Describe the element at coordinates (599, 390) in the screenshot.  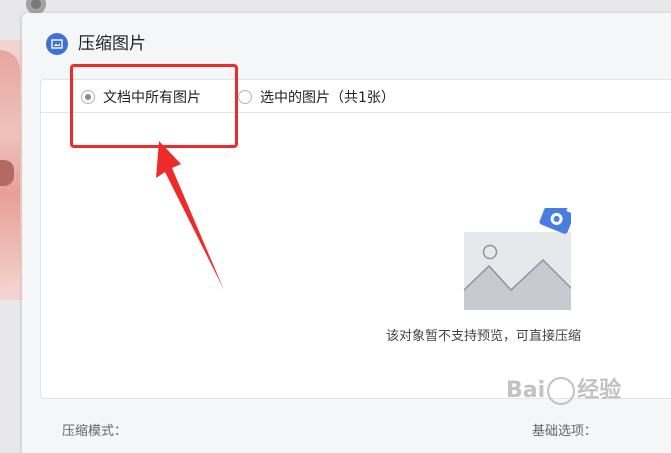
I see `watermark-text-right: 经验` at that location.